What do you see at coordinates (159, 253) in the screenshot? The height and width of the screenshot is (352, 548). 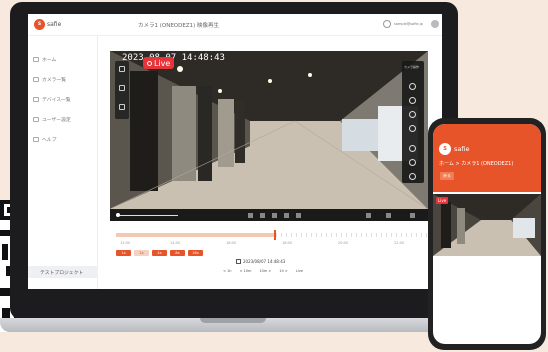 I see `speed-button: 4x` at bounding box center [159, 253].